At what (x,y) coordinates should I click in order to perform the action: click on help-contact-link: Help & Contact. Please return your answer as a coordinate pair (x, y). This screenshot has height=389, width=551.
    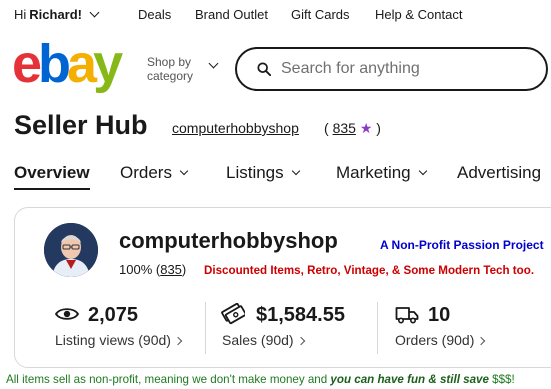
    Looking at the image, I should click on (418, 14).